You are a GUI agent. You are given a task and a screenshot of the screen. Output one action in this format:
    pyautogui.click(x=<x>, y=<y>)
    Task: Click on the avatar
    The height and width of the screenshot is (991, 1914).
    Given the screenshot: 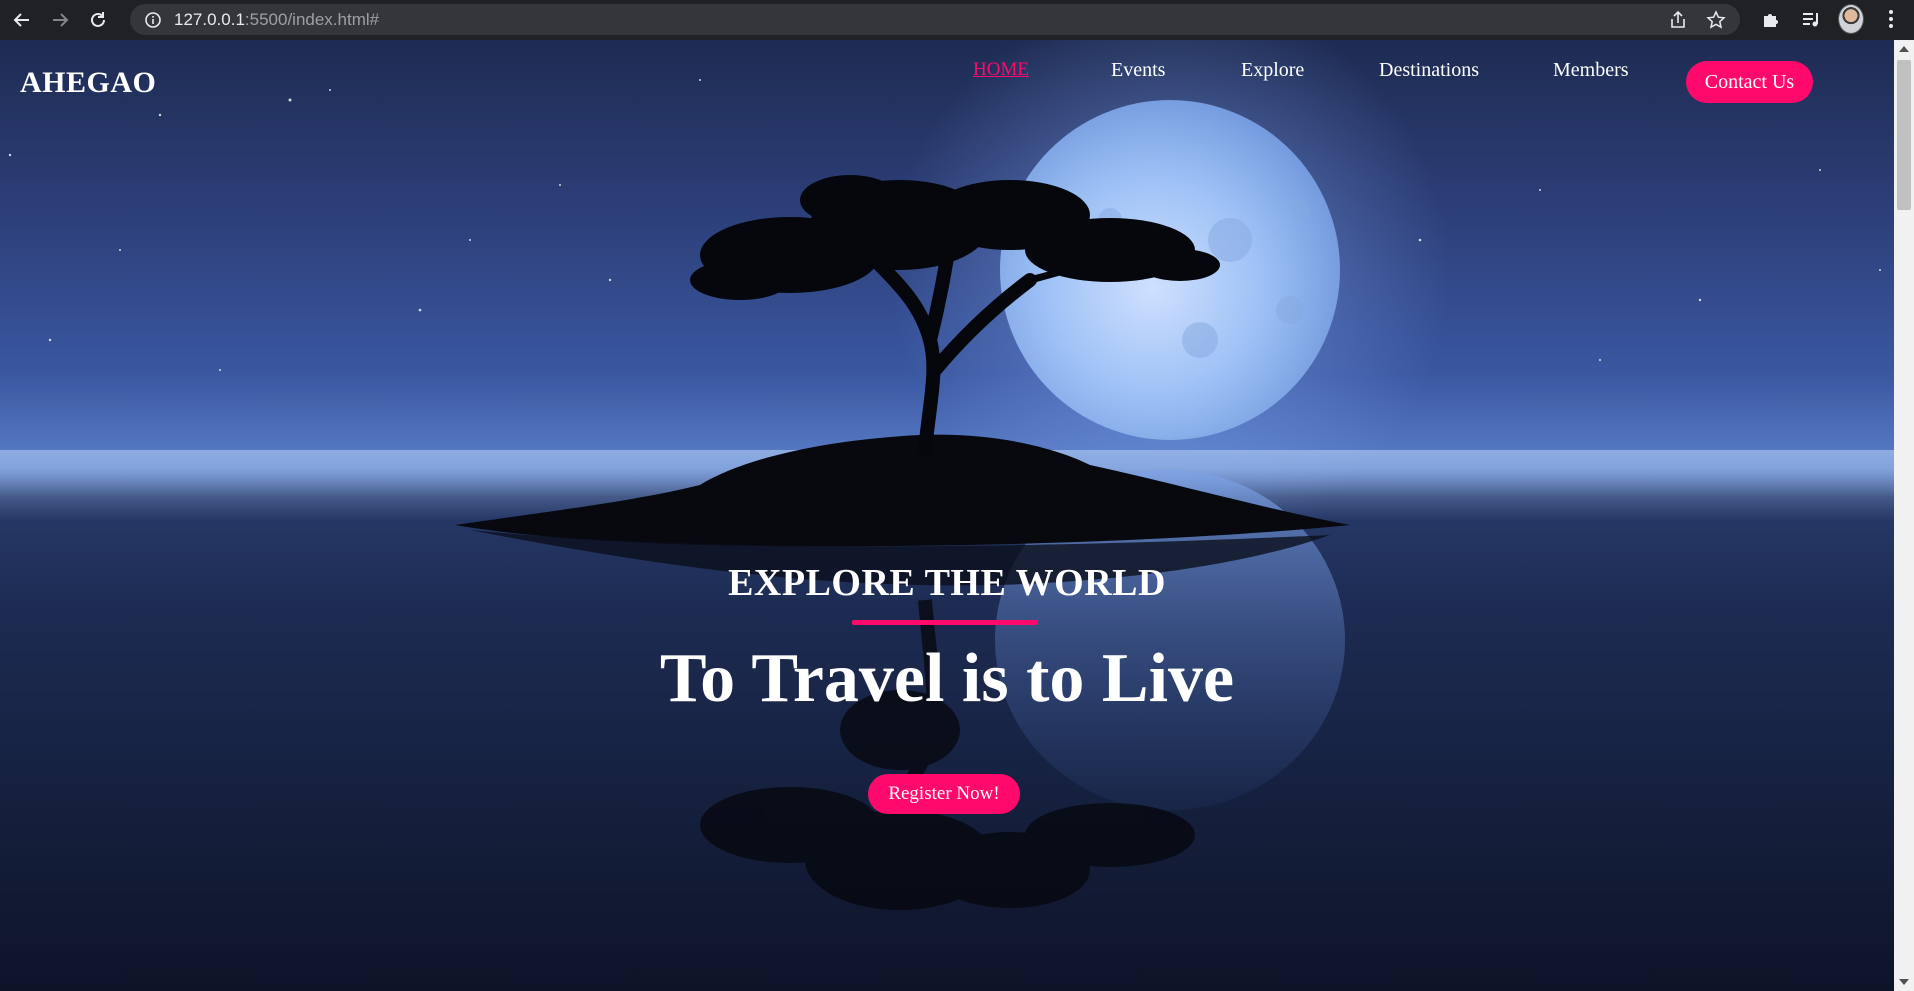 What is the action you would take?
    pyautogui.click(x=1851, y=19)
    